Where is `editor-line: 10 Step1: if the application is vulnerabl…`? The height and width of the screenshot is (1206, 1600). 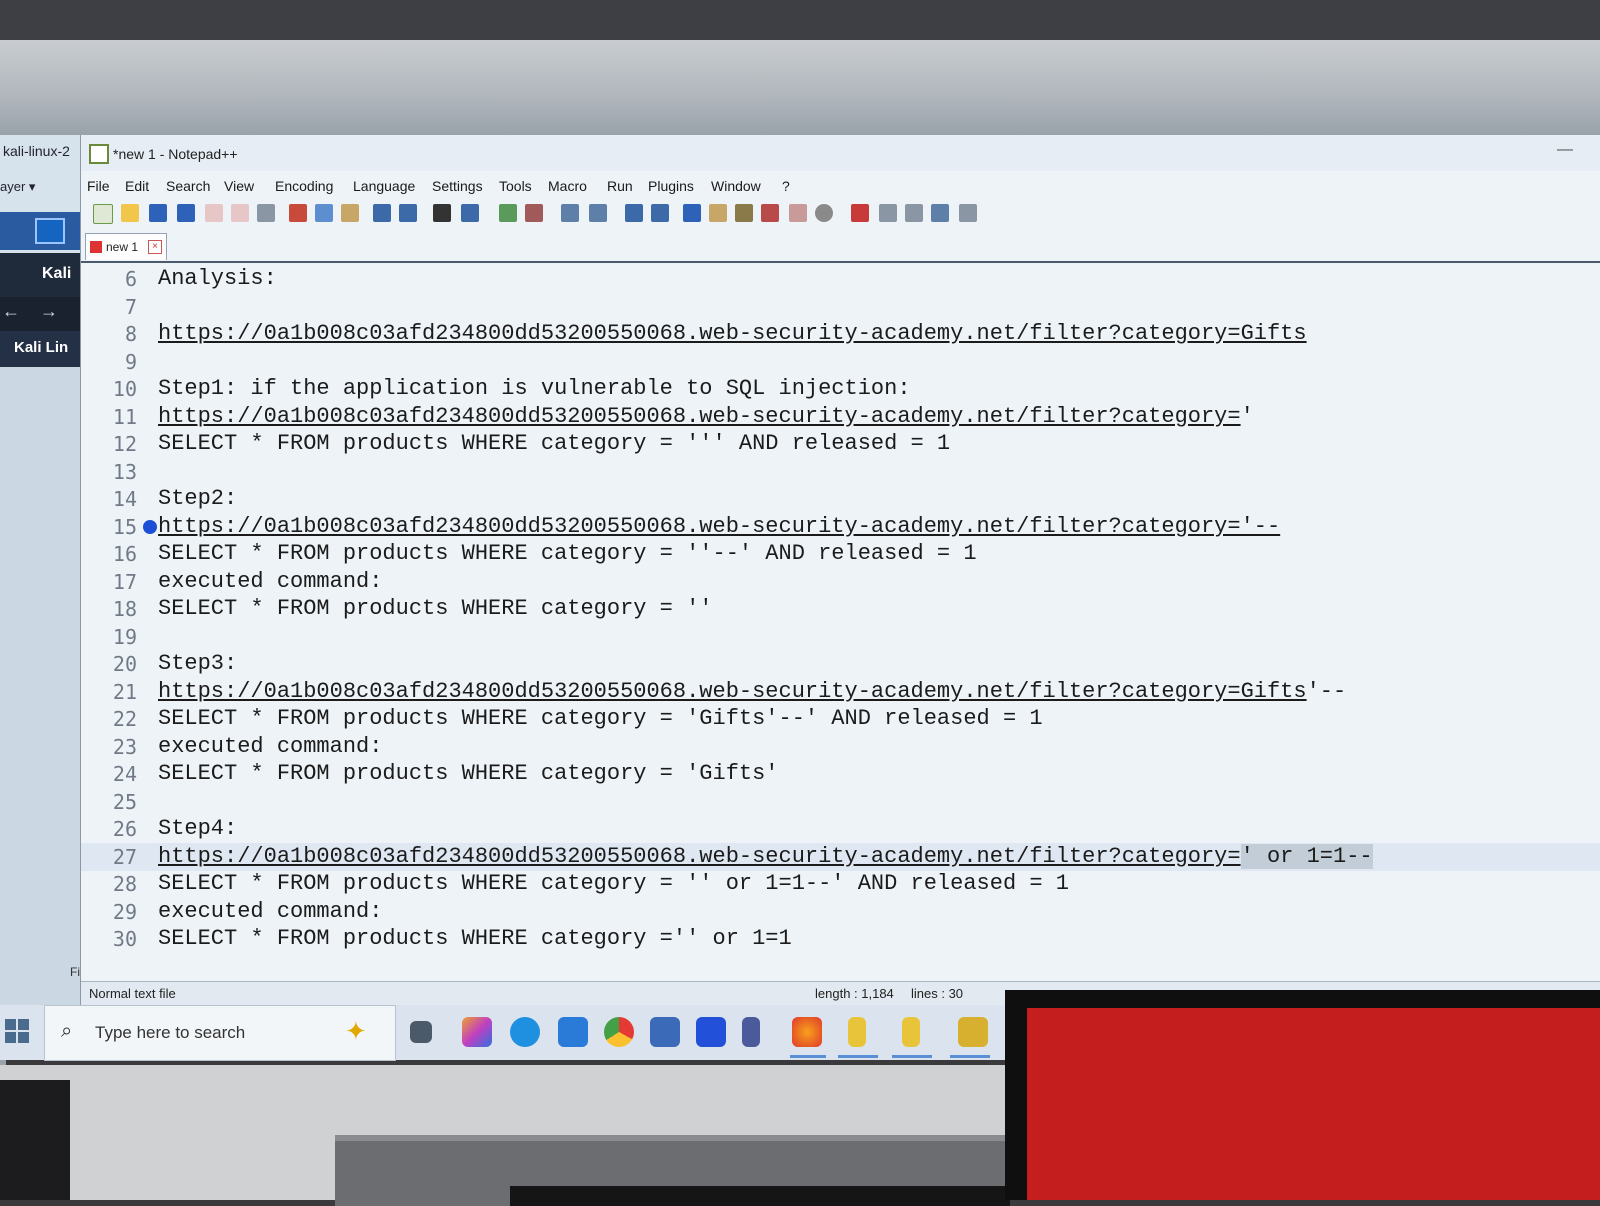
editor-line: 10 Step1: if the application is vulnerabl… is located at coordinates (840, 389).